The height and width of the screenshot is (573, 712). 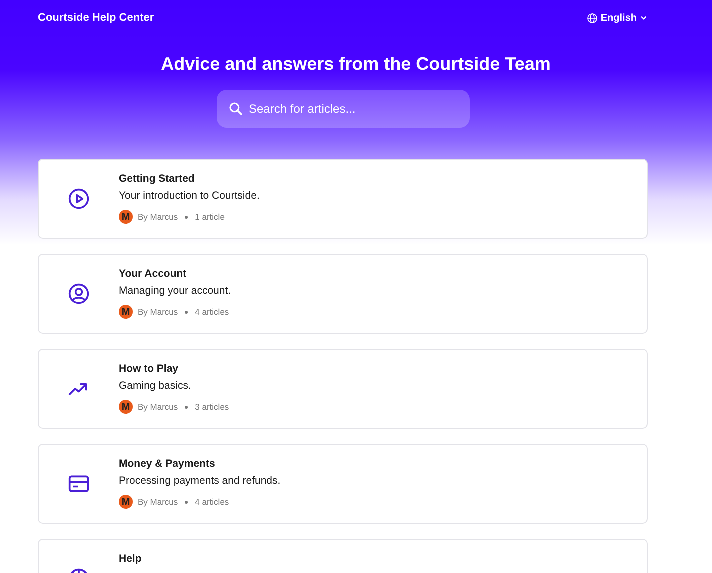 I want to click on collection-card: Getting Started Your introduction to Courtside. M By Marcus 1 article, so click(x=343, y=199).